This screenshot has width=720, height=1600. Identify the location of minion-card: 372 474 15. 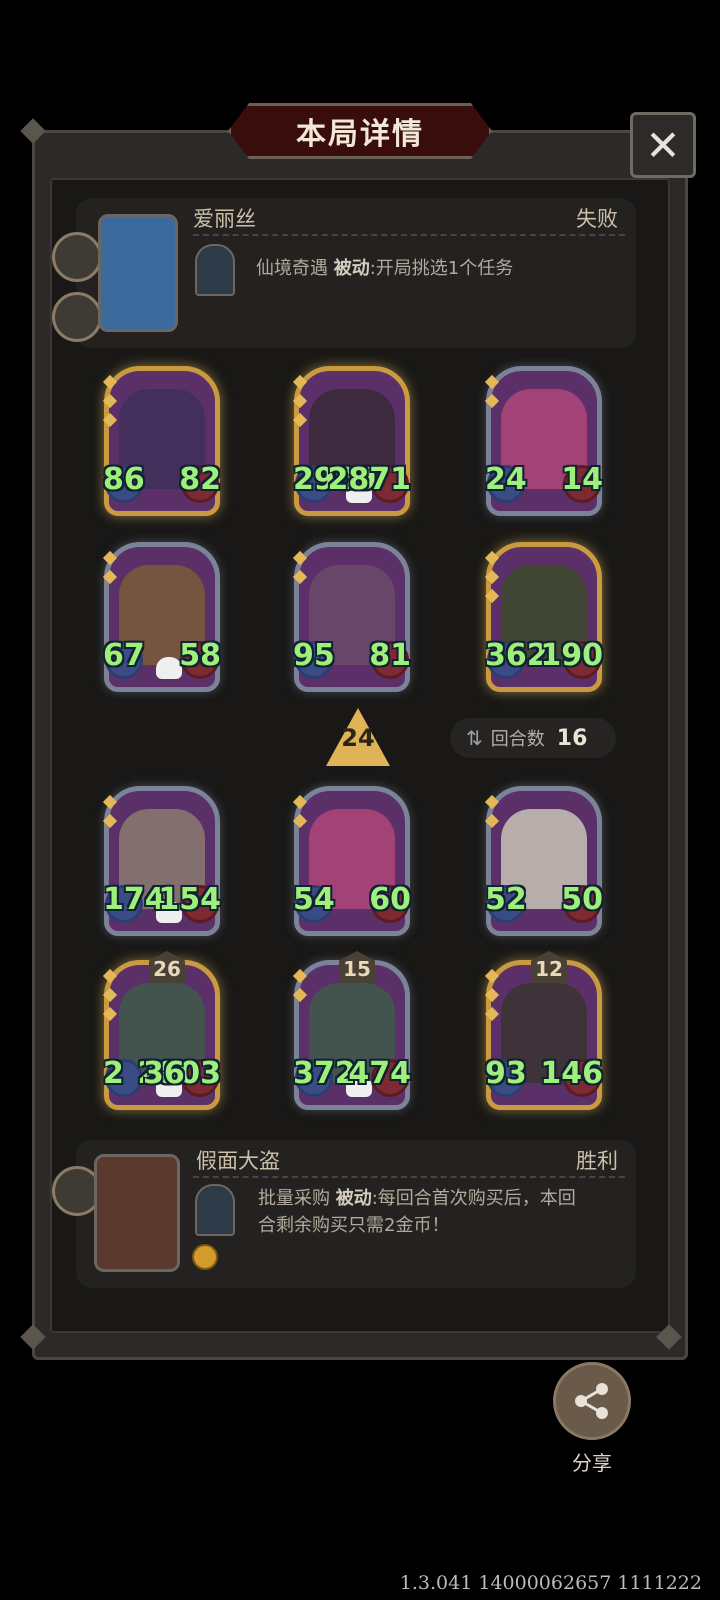
(351, 1030).